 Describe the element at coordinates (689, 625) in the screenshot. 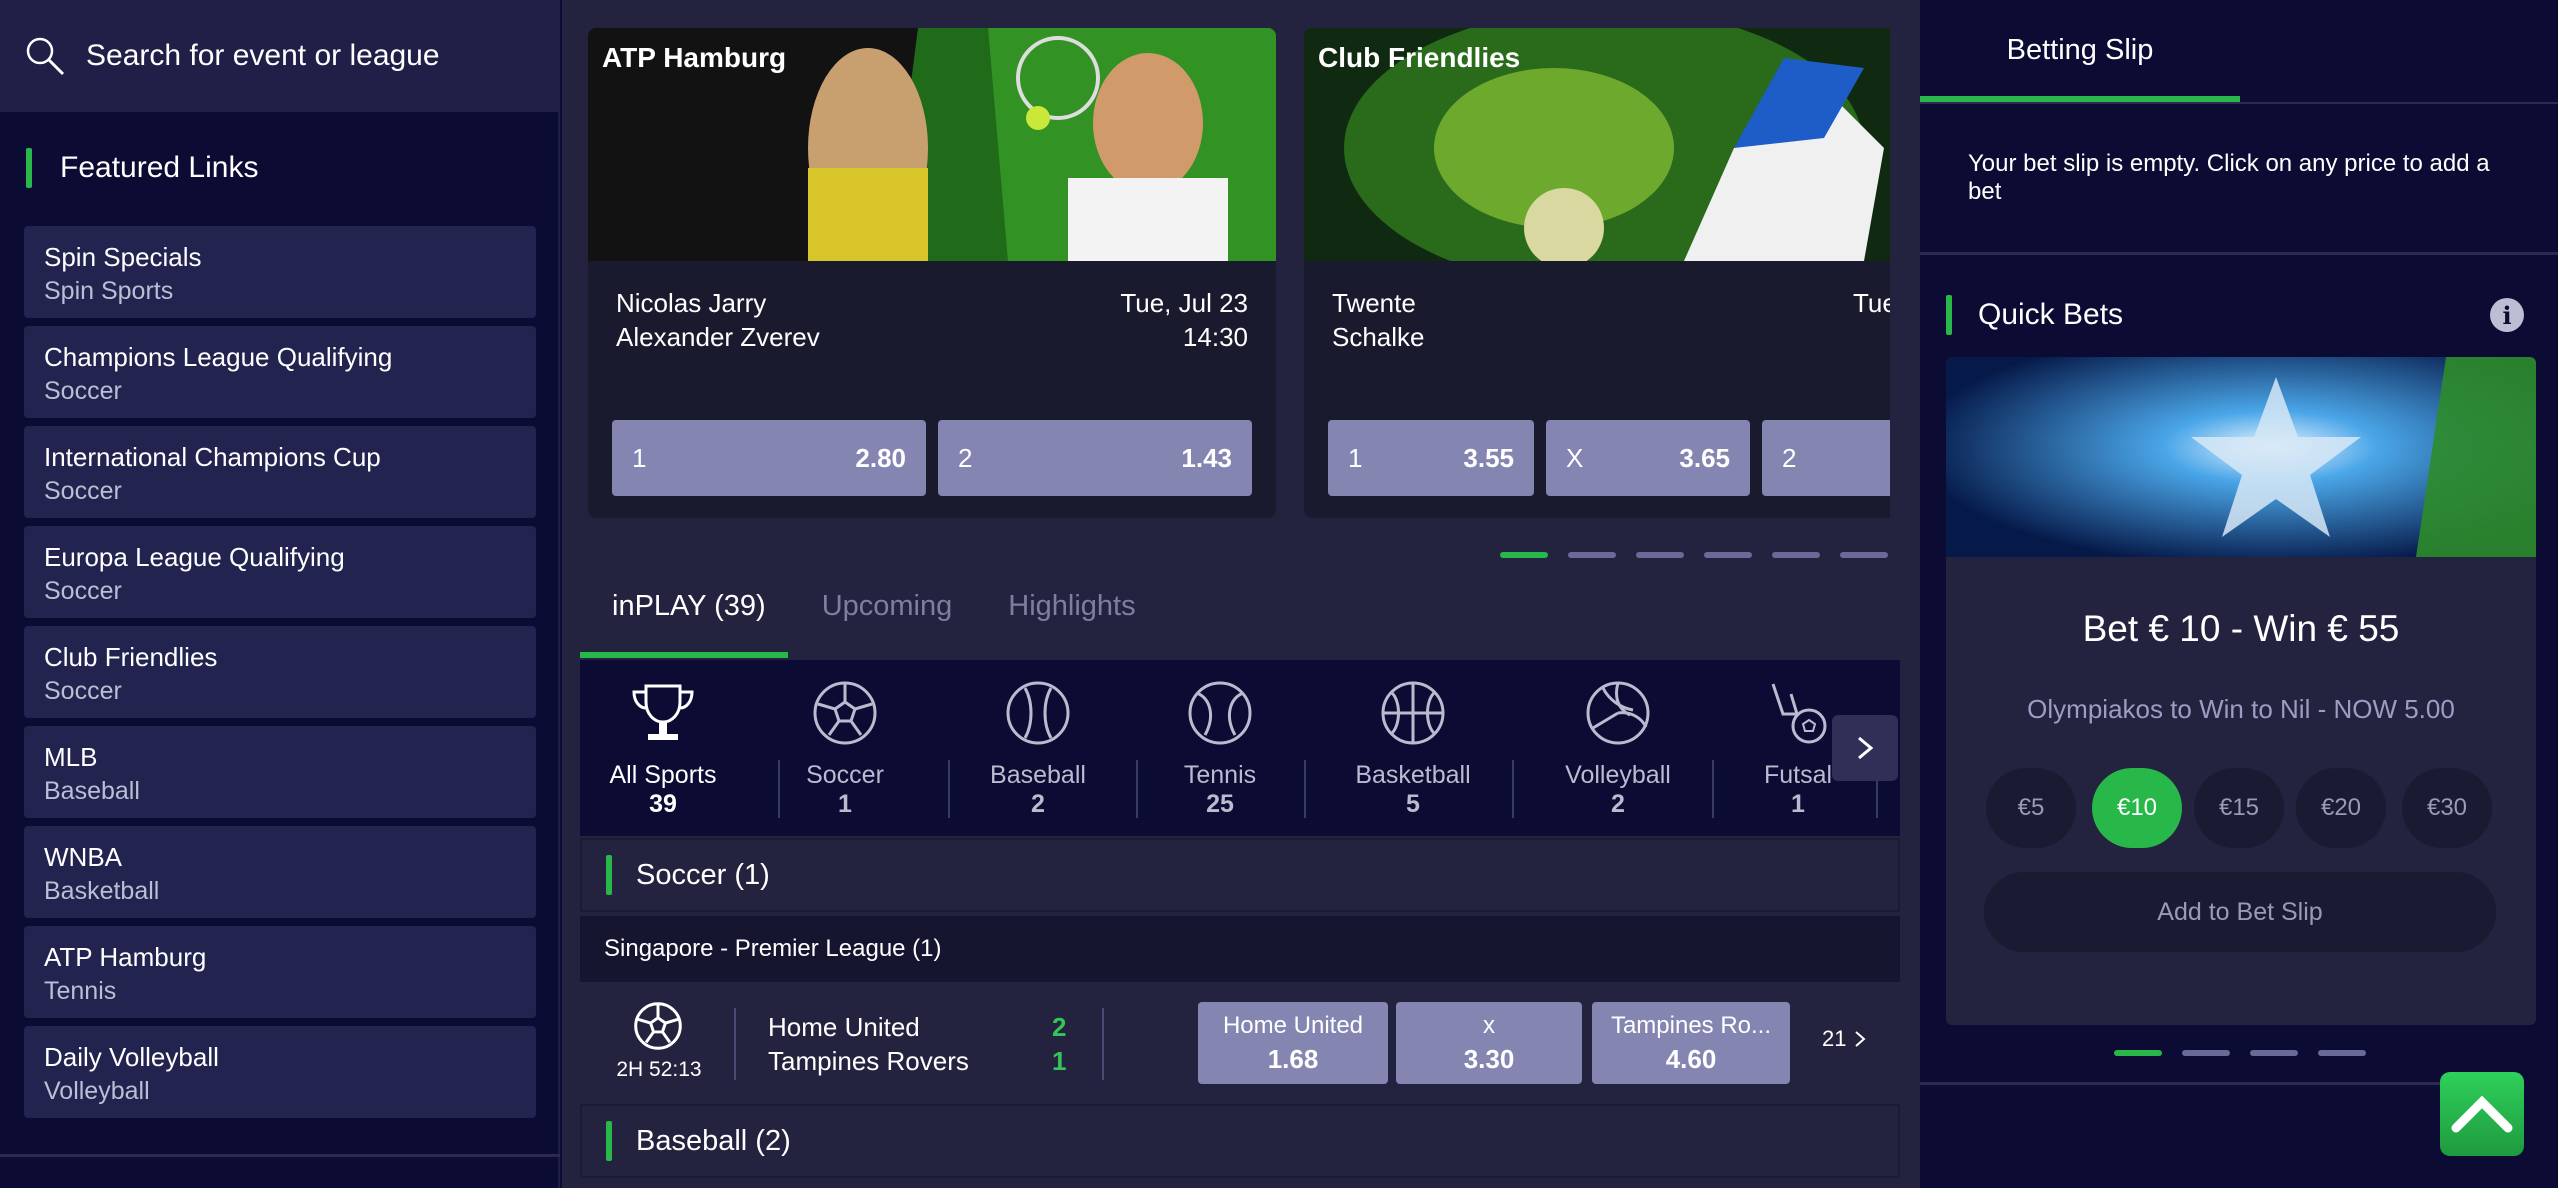

I see `tab-inplay: inPLAY (39)` at that location.